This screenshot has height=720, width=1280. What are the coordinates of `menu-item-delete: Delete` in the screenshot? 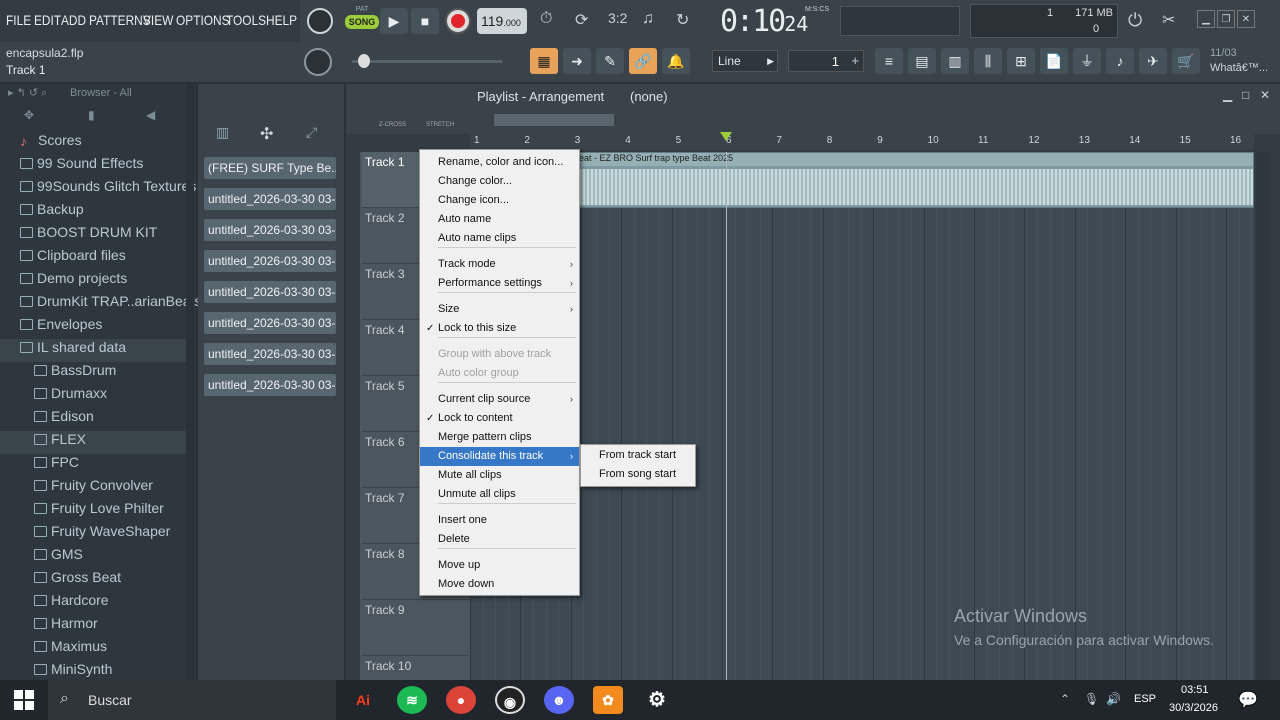 It's located at (499, 539).